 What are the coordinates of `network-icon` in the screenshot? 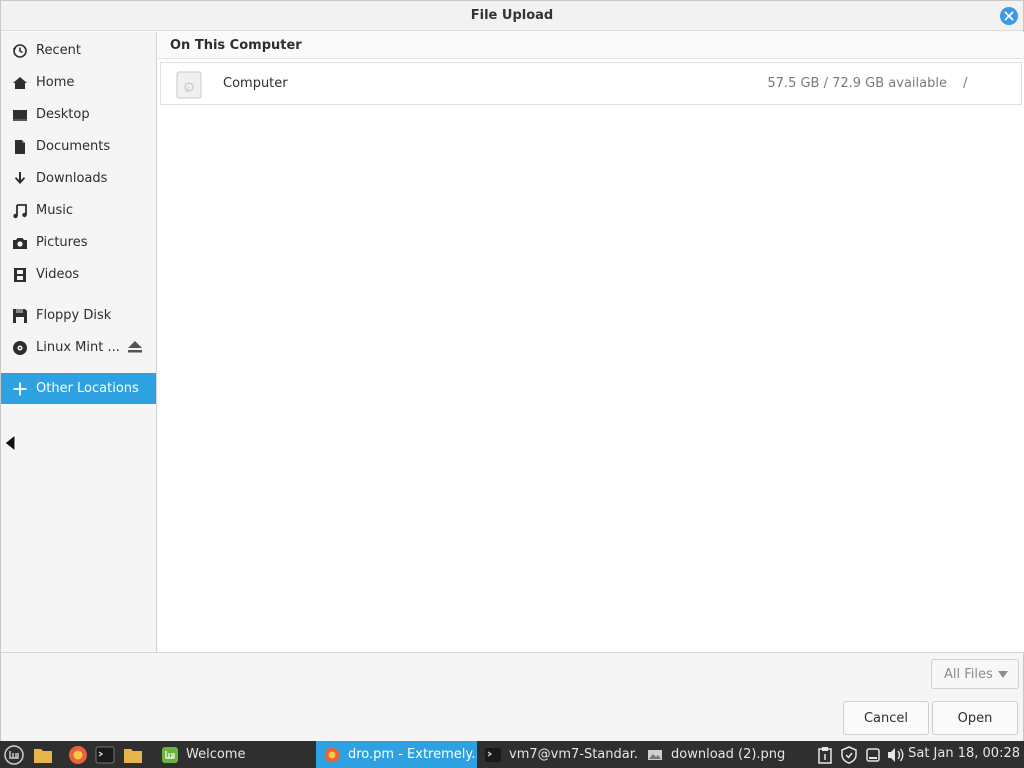 It's located at (873, 755).